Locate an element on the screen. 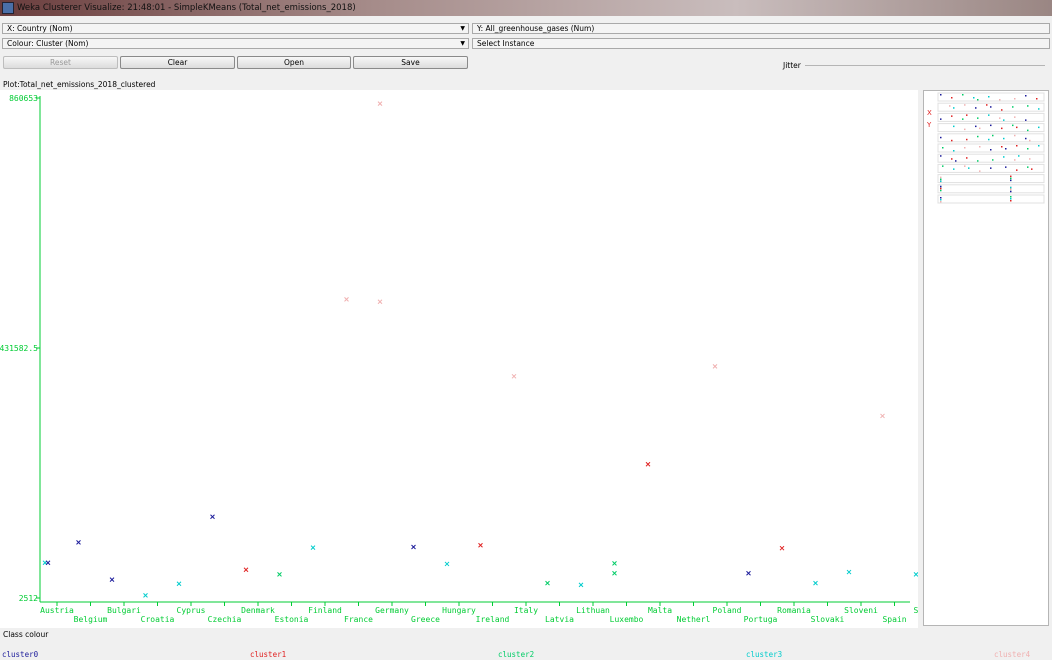 This screenshot has width=1052, height=660. x-tick-label: Spain is located at coordinates (894, 619).